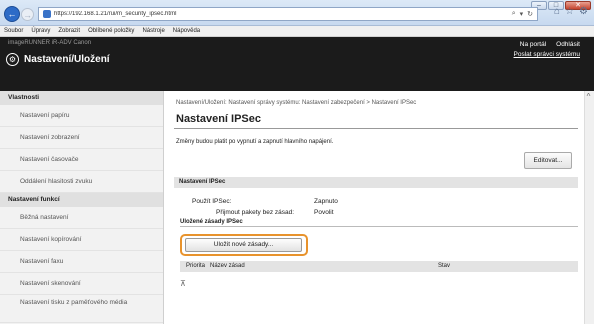  What do you see at coordinates (211, 222) in the screenshot?
I see `saved-policies-heading: Uložené zásady IPSec` at bounding box center [211, 222].